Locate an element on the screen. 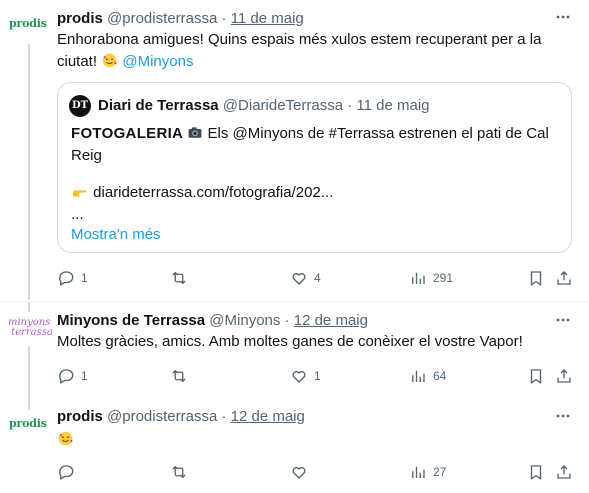  views-button: 27 is located at coordinates (427, 472).